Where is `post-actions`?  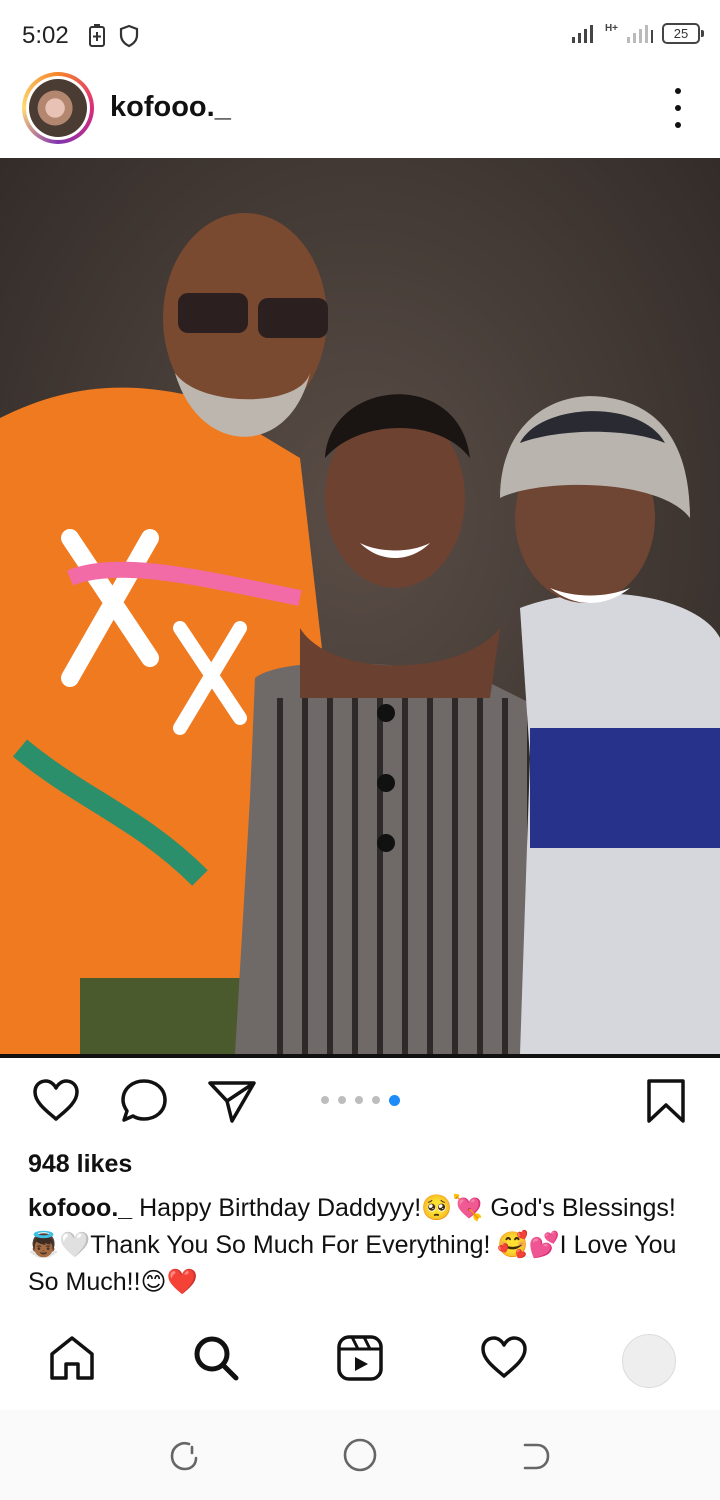
post-actions is located at coordinates (360, 1105).